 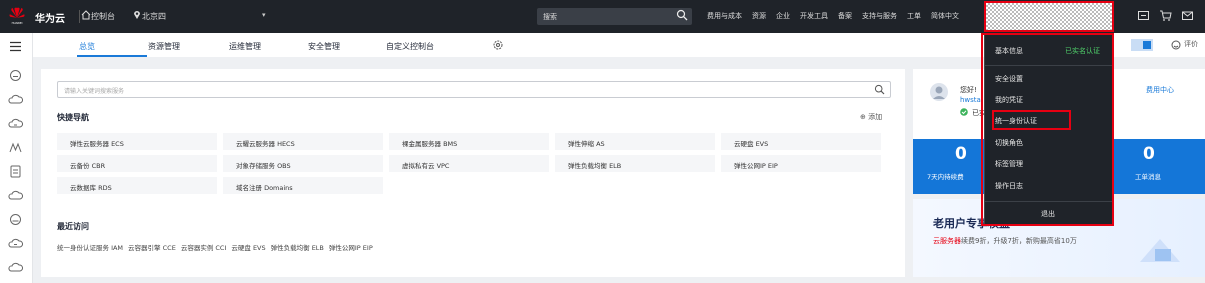 What do you see at coordinates (15, 219) in the screenshot?
I see `cloud-network-icon` at bounding box center [15, 219].